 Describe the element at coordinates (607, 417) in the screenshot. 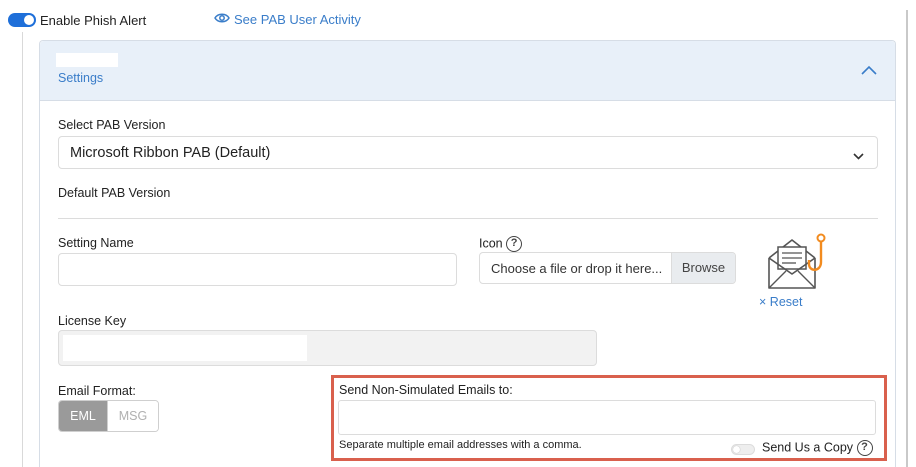

I see `non-simulated-emails-input` at that location.